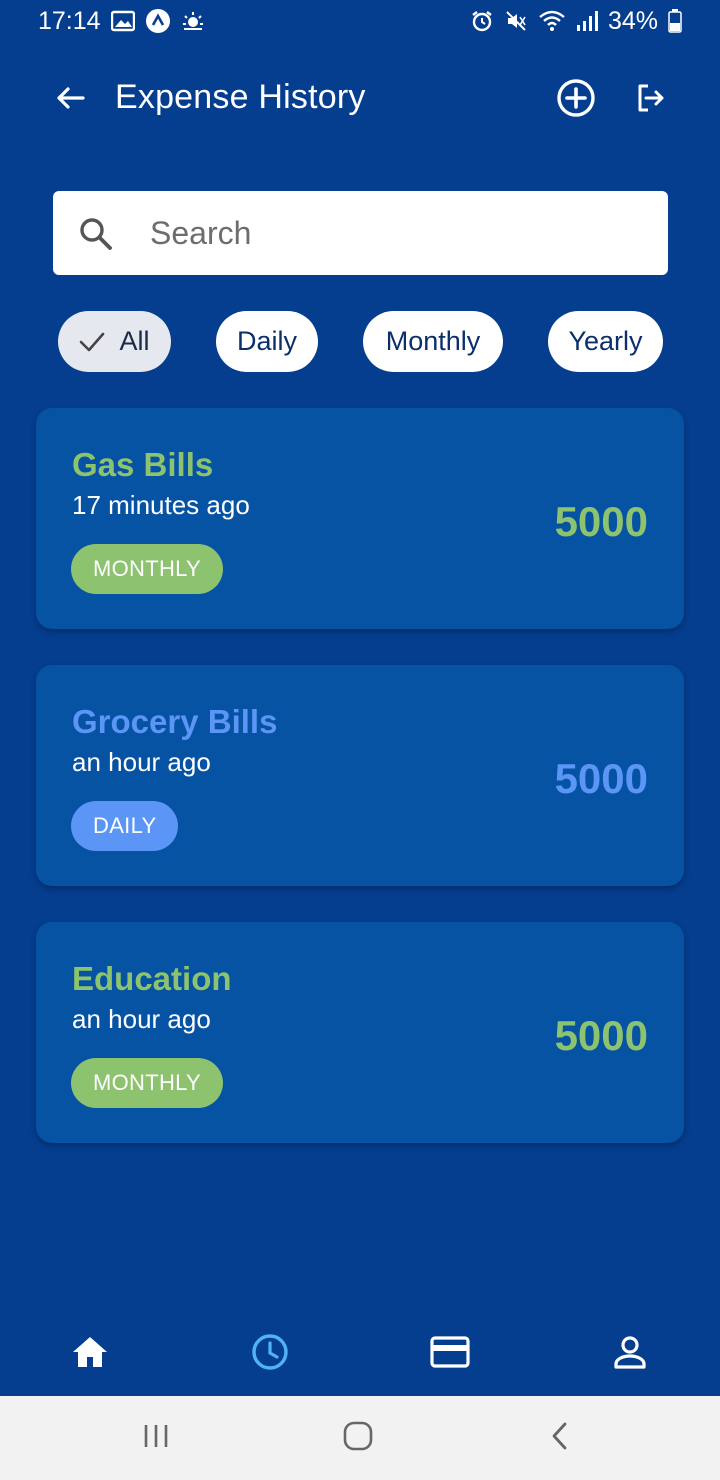 This screenshot has width=720, height=1480. Describe the element at coordinates (675, 21) in the screenshot. I see `battery-icon` at that location.